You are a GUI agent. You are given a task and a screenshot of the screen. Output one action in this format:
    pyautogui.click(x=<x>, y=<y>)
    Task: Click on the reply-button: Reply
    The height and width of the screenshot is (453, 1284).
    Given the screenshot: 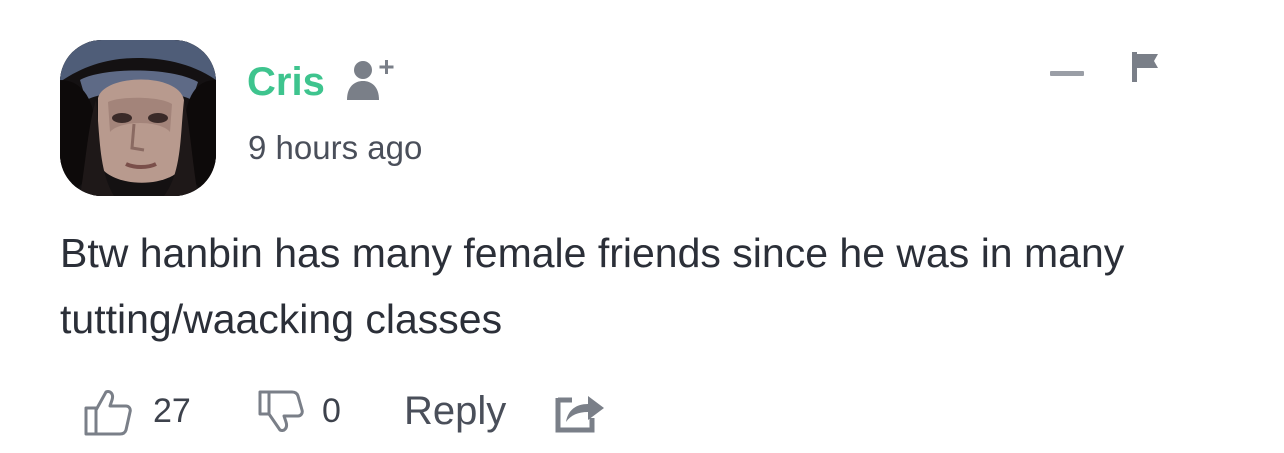 What is the action you would take?
    pyautogui.click(x=455, y=411)
    